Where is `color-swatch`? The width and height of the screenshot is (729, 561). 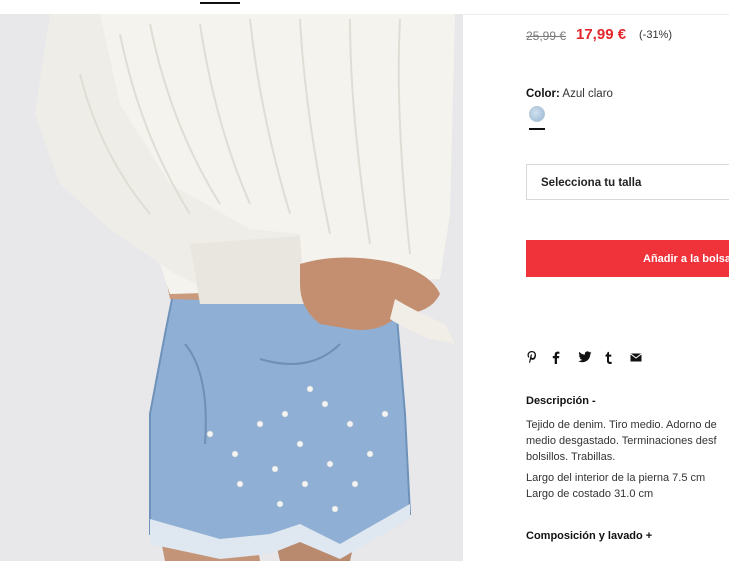
color-swatch is located at coordinates (537, 114).